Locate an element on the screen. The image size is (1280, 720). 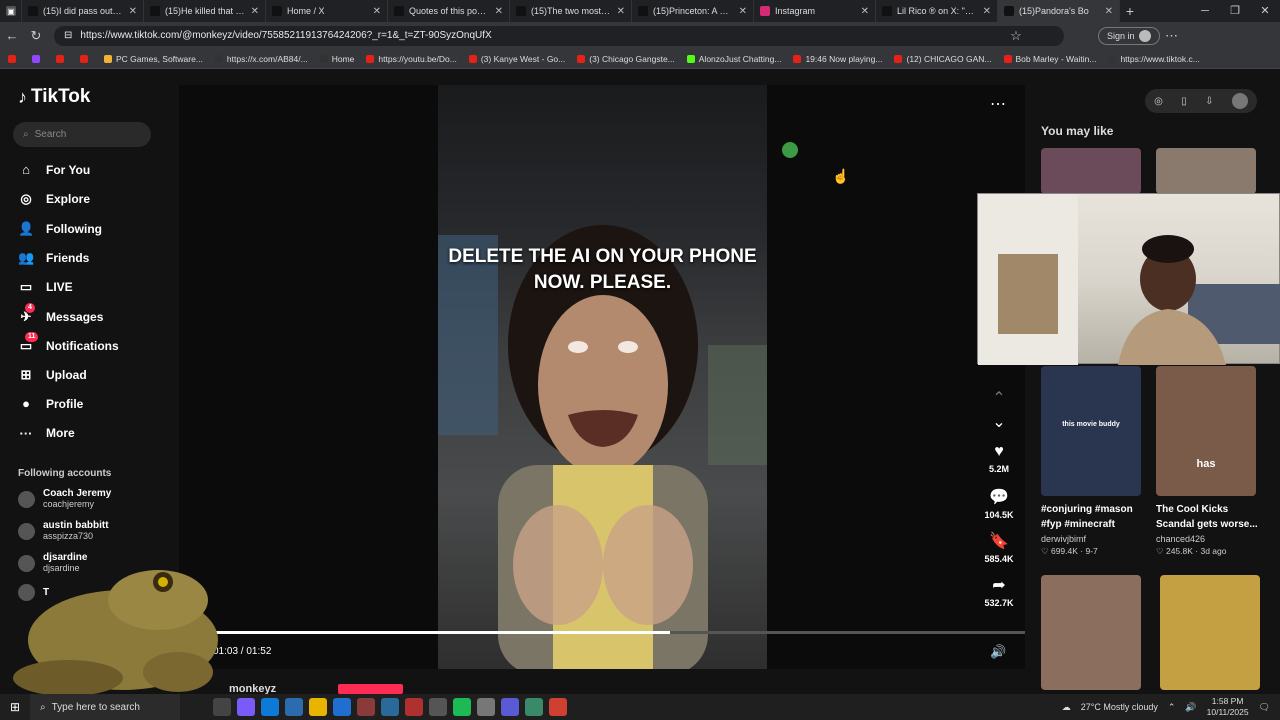
search-input: ⌕ Search is located at coordinates (82, 134).